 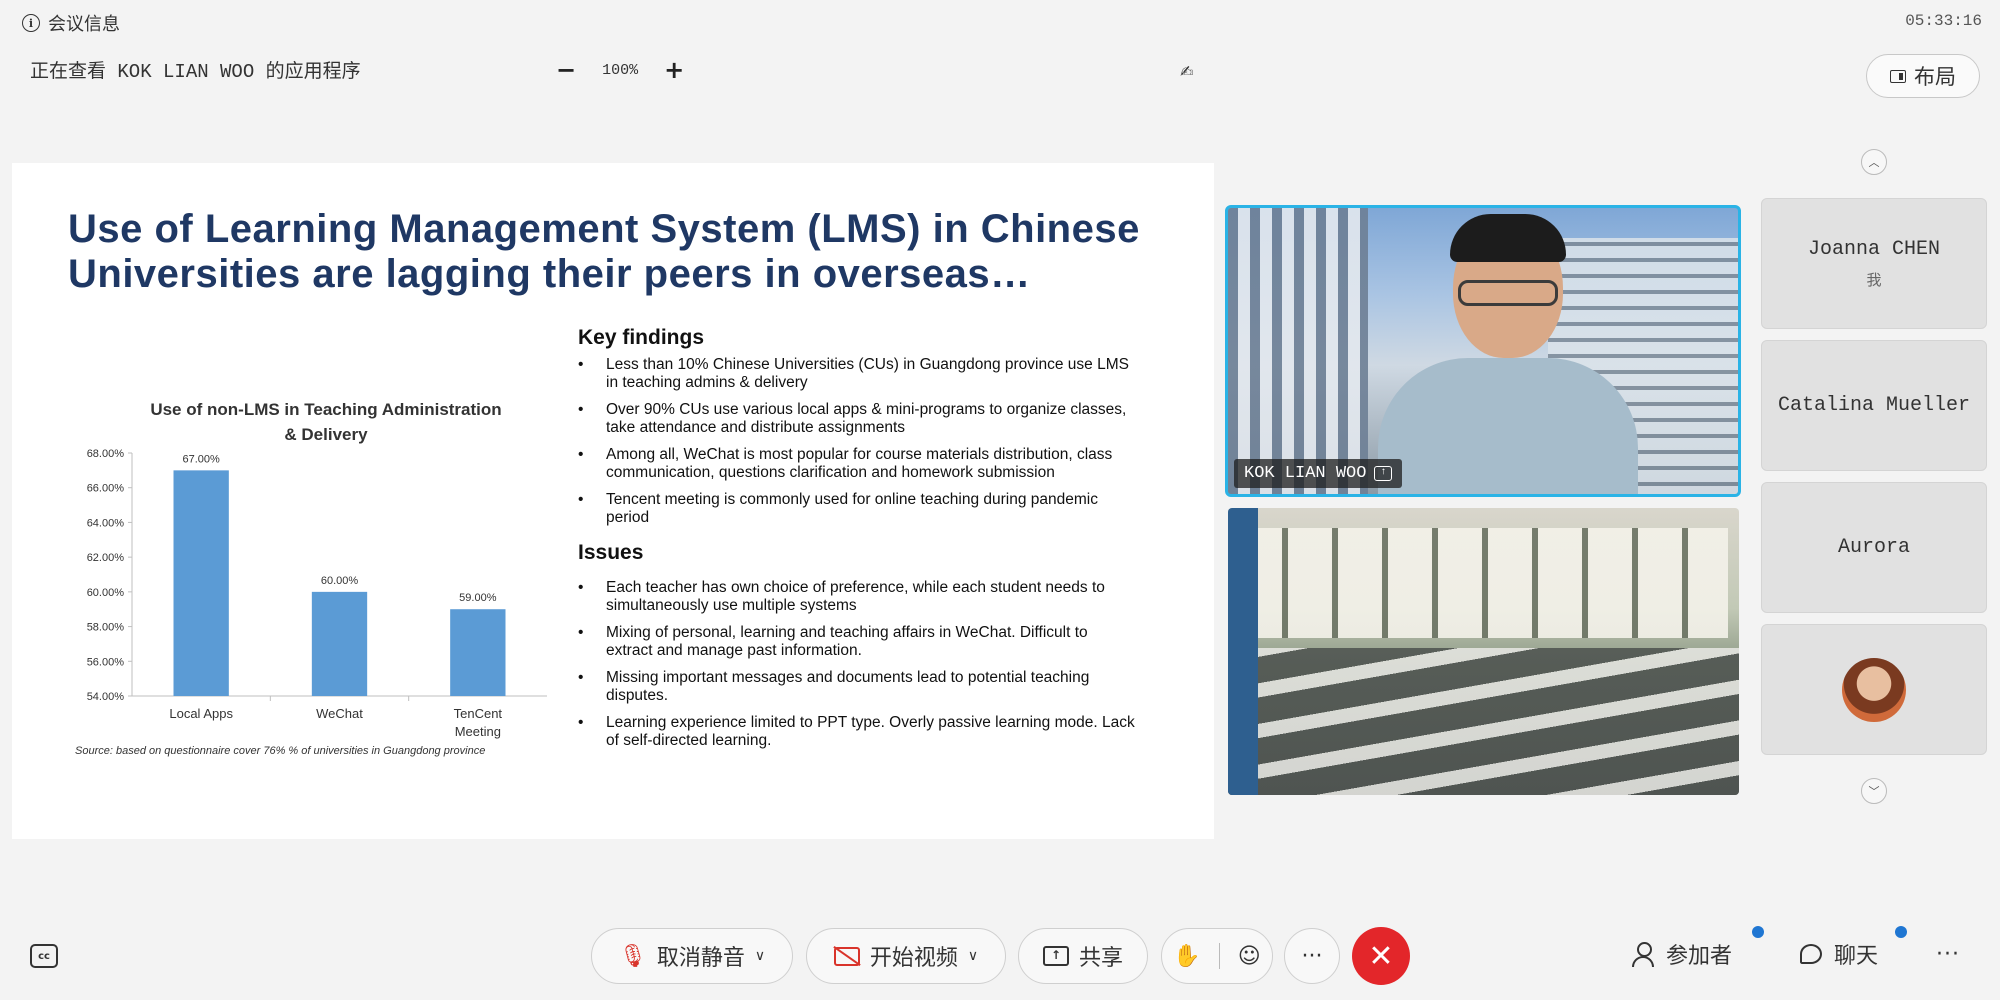 I want to click on room-video, so click(x=1483, y=651).